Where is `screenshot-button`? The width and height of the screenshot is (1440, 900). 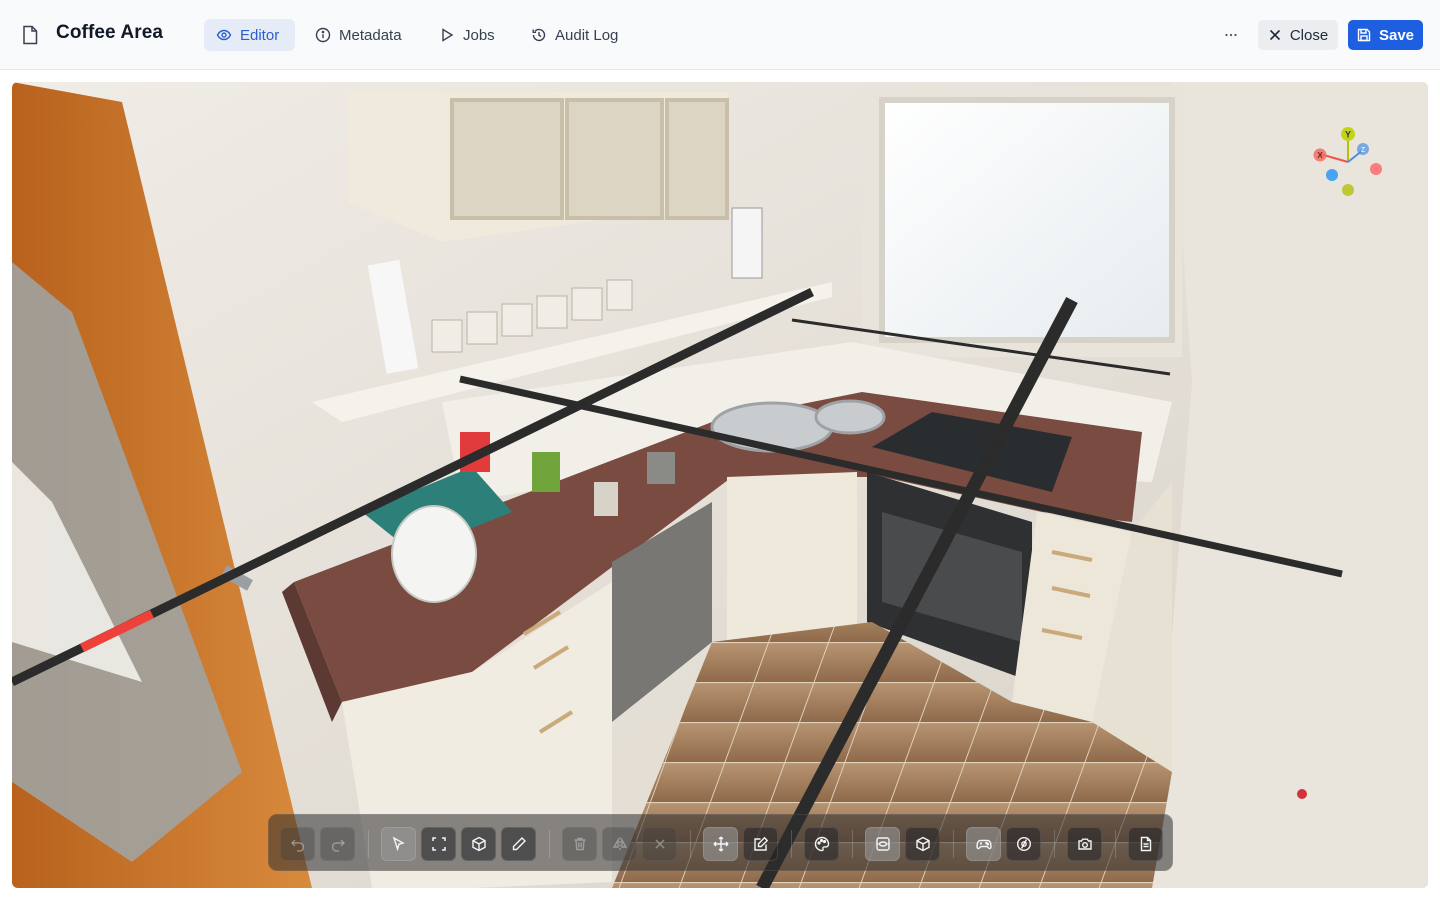 screenshot-button is located at coordinates (1084, 844).